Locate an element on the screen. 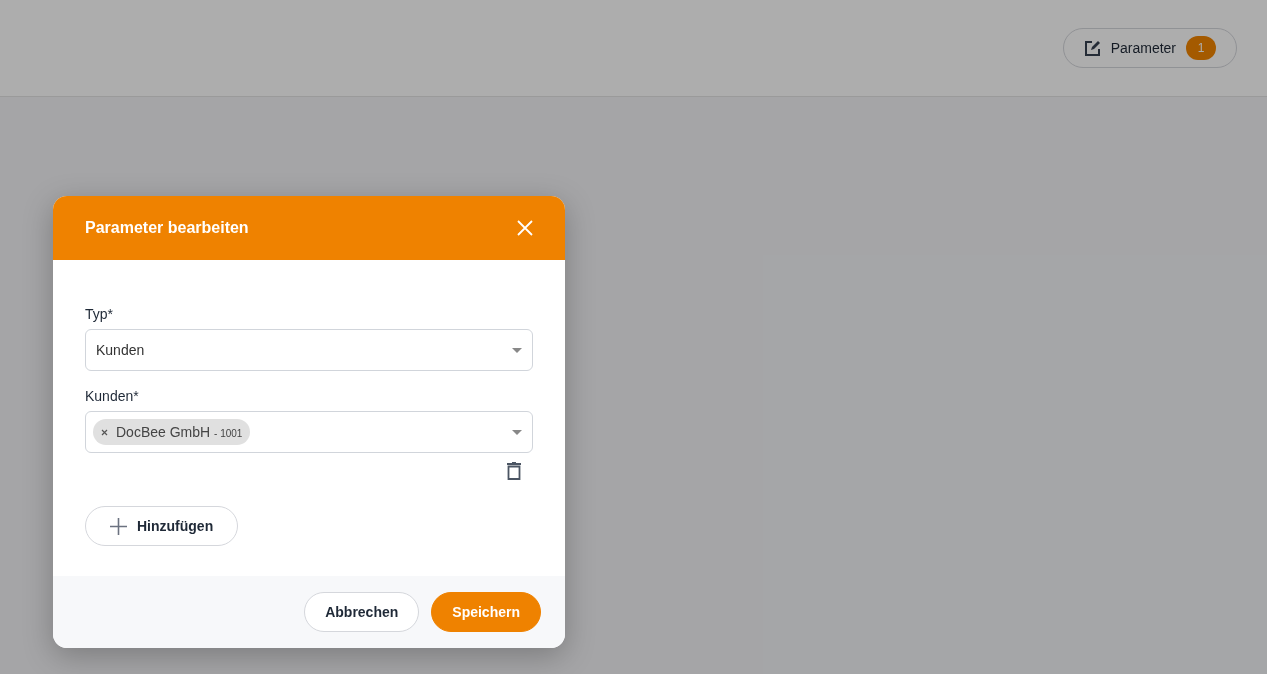  multiselect-field: DocBee GmbH - 1001 is located at coordinates (309, 432).